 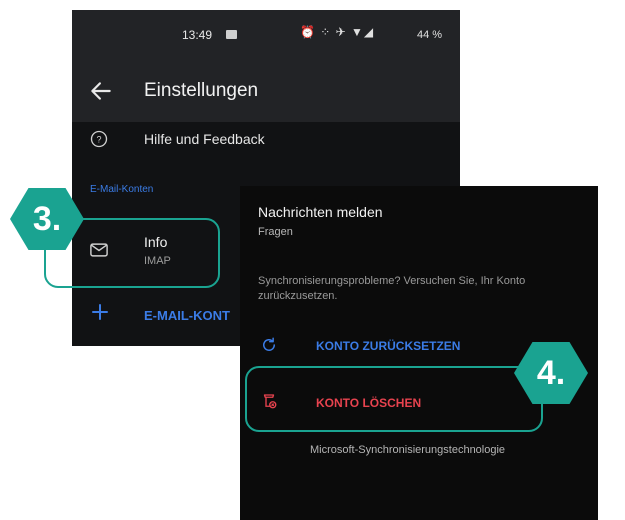 I want to click on reset-account-button: KONTO ZURÜCKSETZEN, so click(x=388, y=346).